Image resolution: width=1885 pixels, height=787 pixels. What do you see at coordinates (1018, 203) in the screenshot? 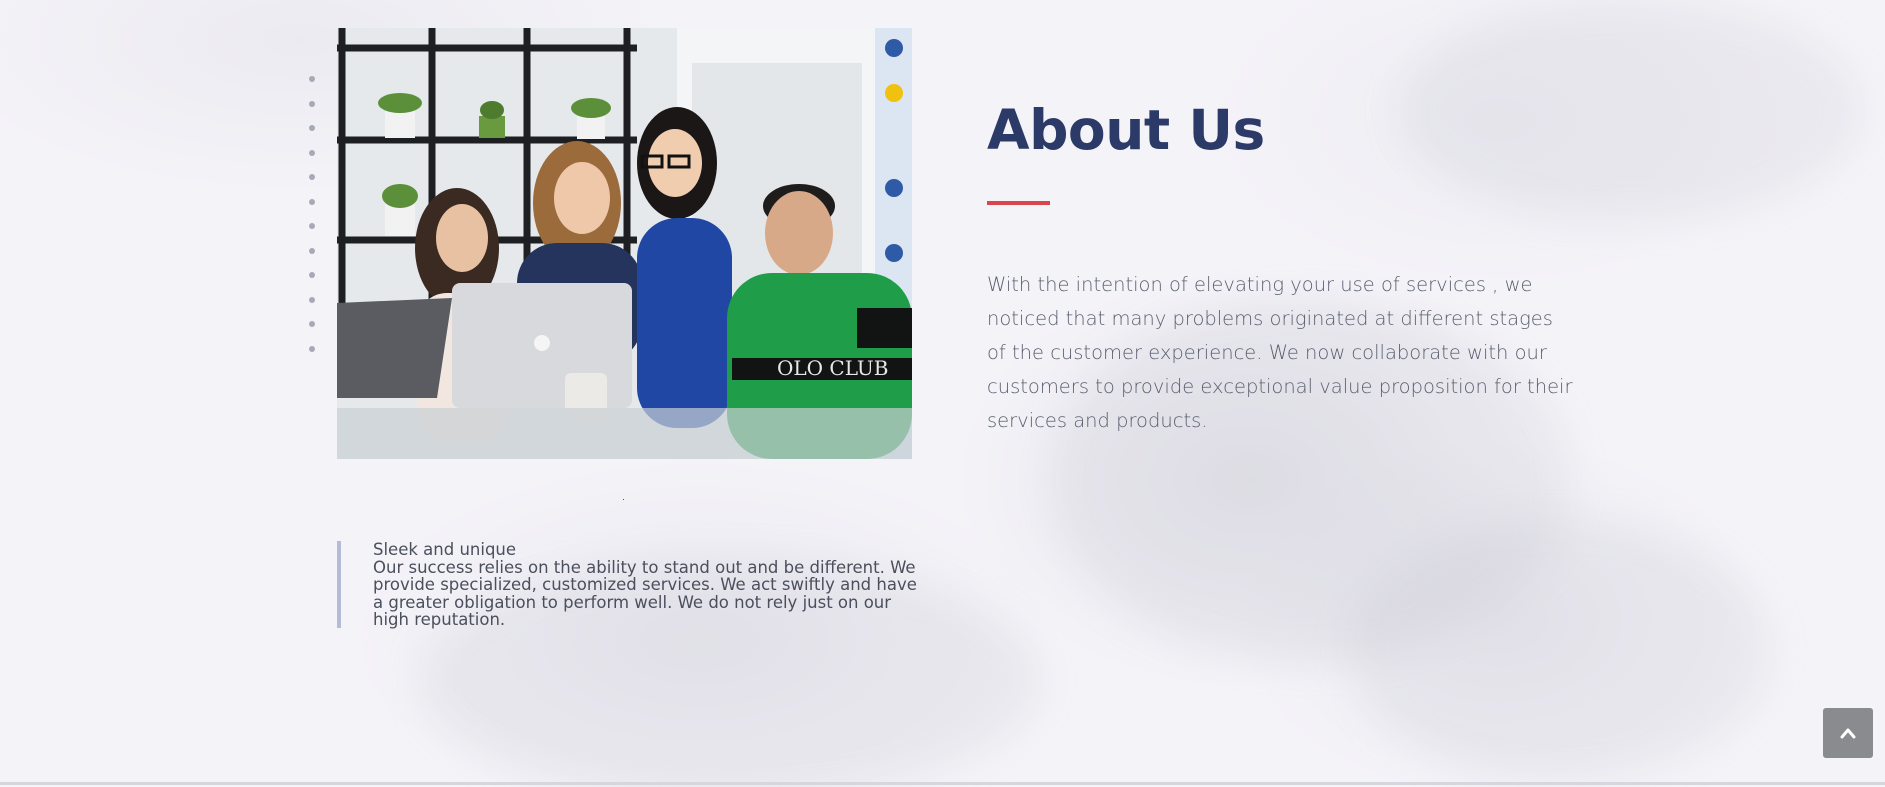
I see `title-underline` at bounding box center [1018, 203].